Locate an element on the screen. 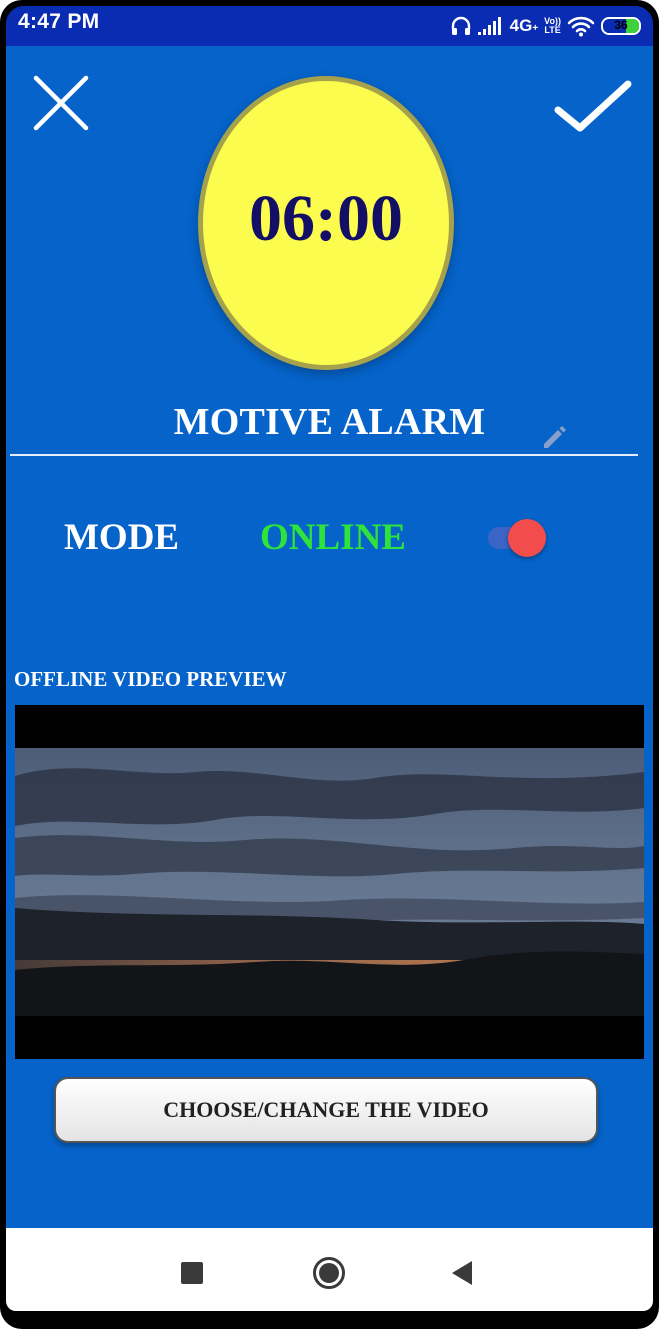 This screenshot has width=659, height=1329. battery-level: 36 is located at coordinates (621, 25).